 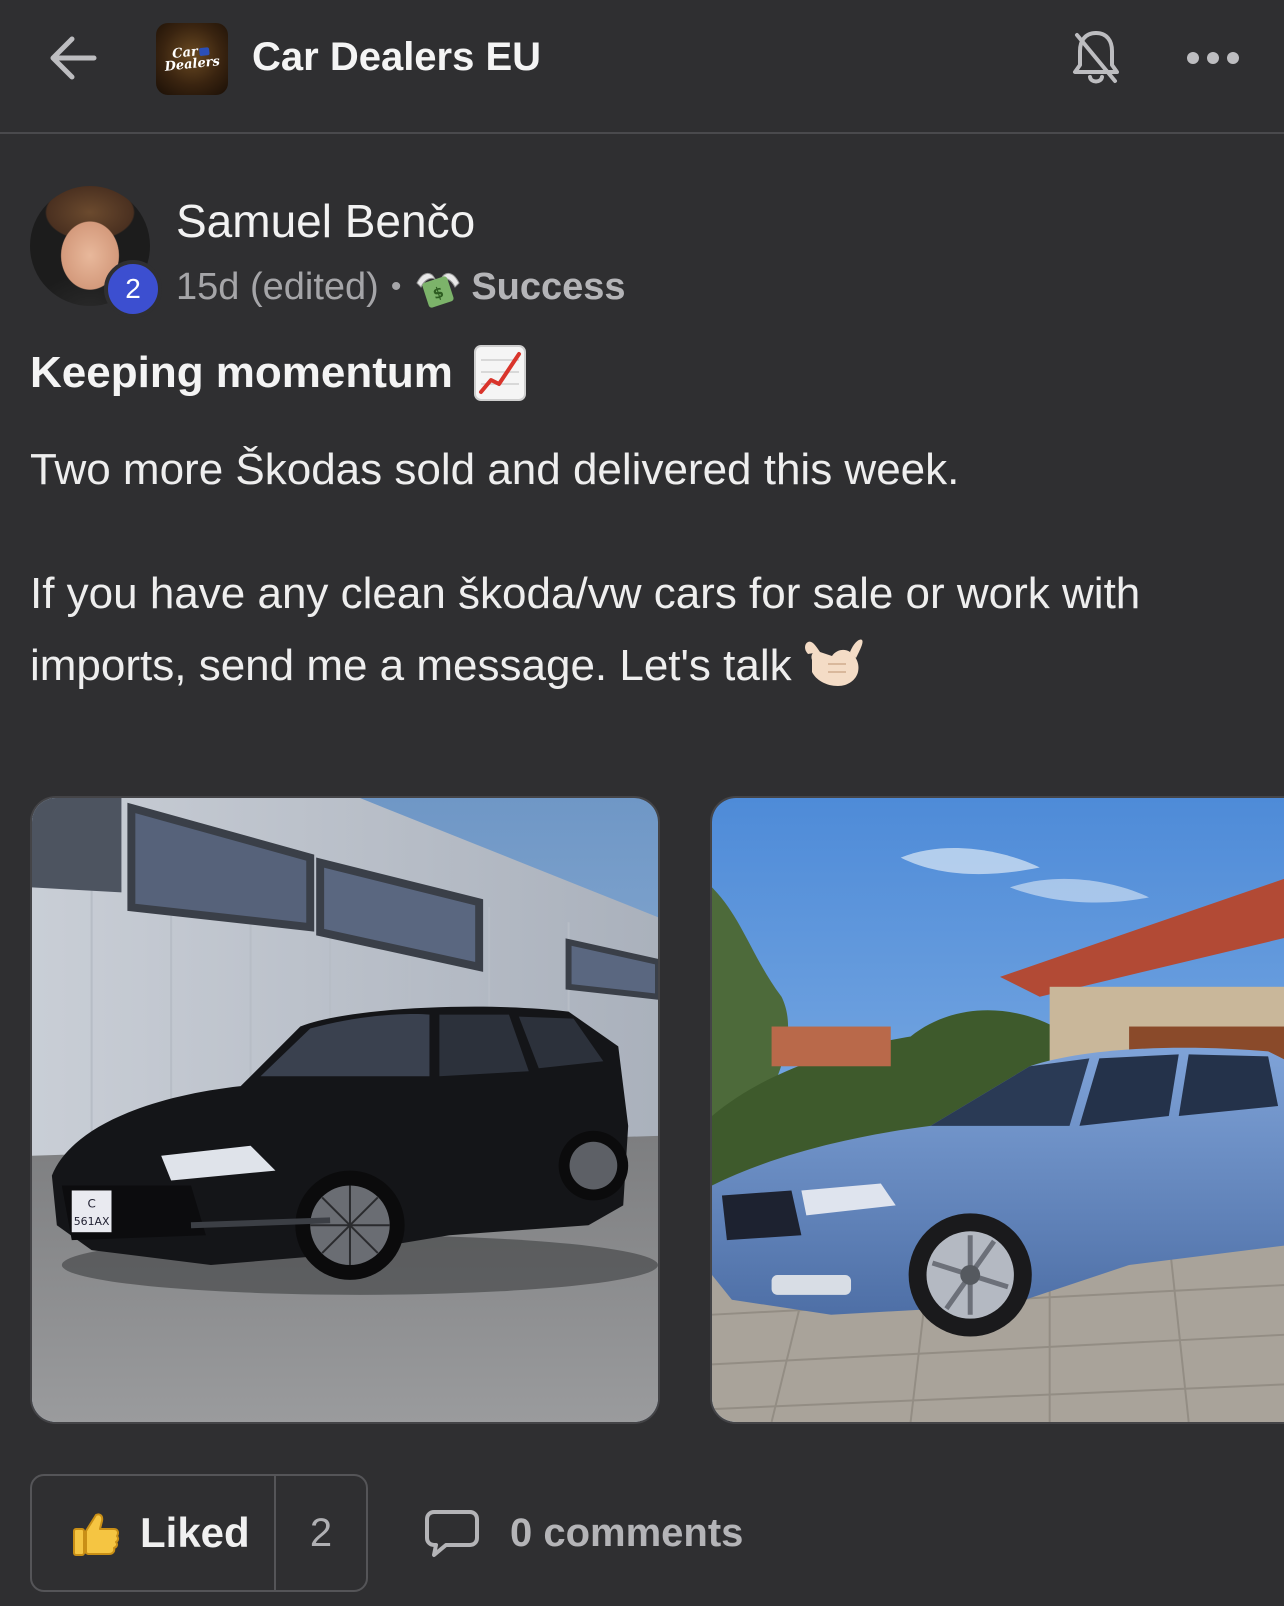 What do you see at coordinates (92, 1221) in the screenshot?
I see `plate-line-2: 561AX` at bounding box center [92, 1221].